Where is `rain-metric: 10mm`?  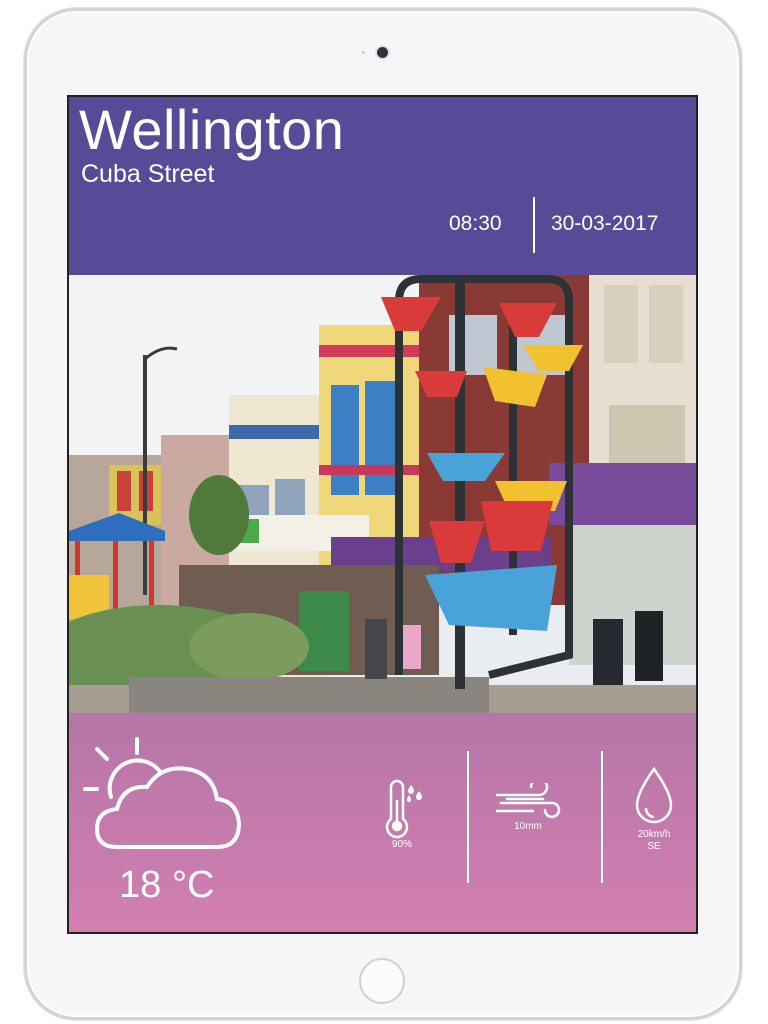
rain-metric: 10mm is located at coordinates (528, 808).